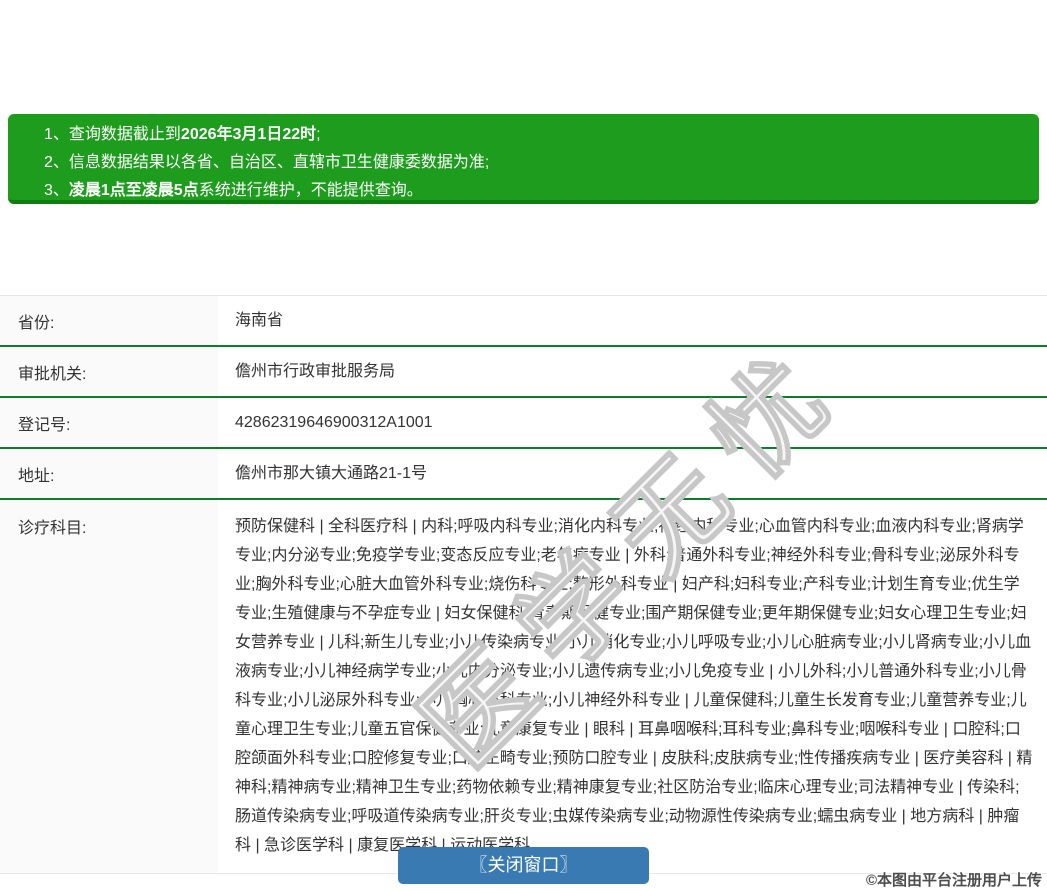  I want to click on row-value-approval-authority: 儋州市行政审批服务局, so click(632, 371).